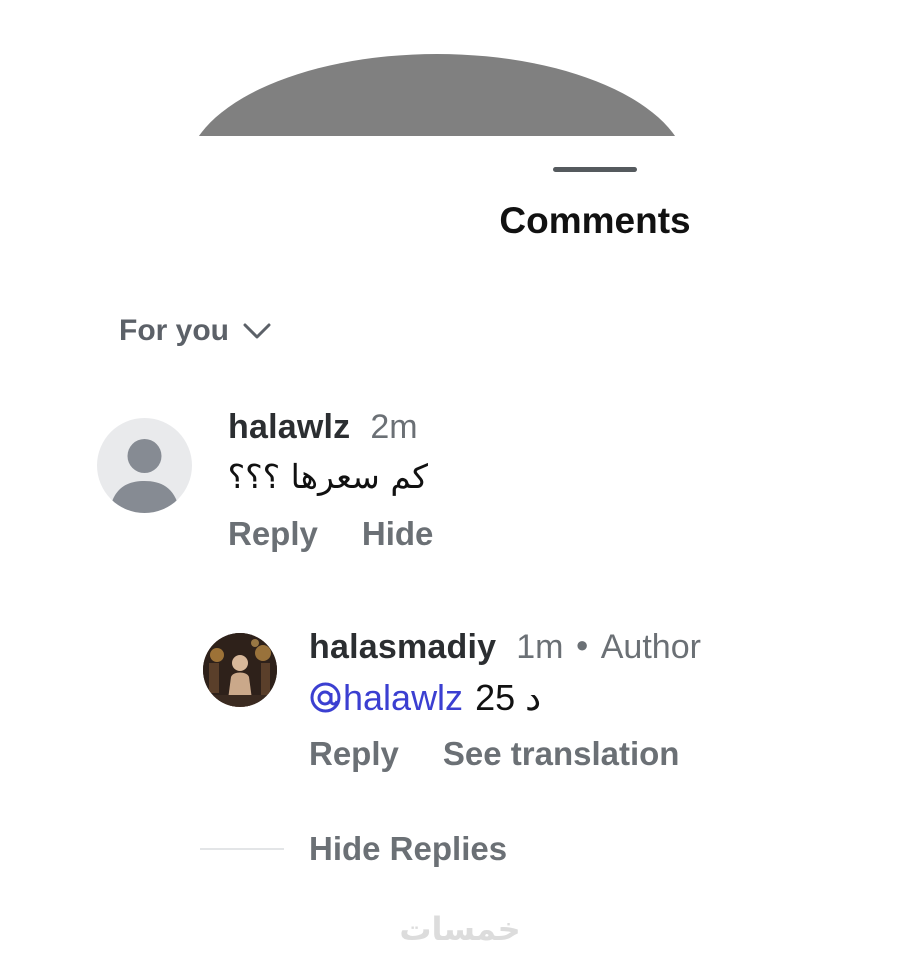 The width and height of the screenshot is (924, 975). I want to click on comment-username: halawlz, so click(289, 427).